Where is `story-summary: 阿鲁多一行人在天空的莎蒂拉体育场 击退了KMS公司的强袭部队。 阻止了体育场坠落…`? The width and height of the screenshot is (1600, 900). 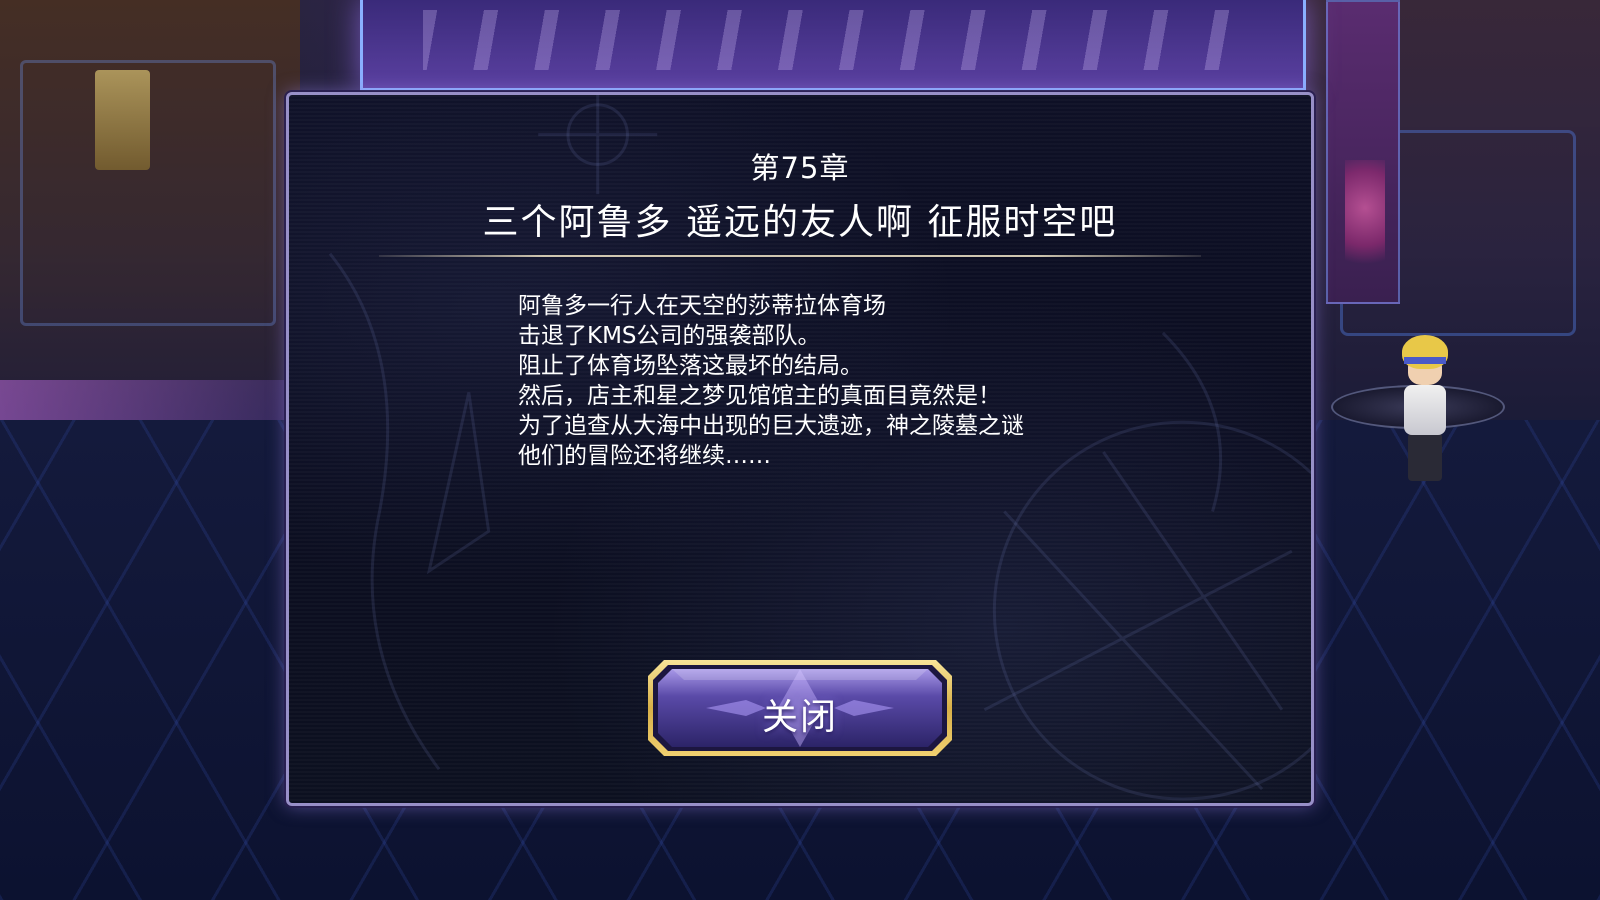 story-summary: 阿鲁多一行人在天空的莎蒂拉体育场 击退了KMS公司的强袭部队。 阻止了体育场坠落… is located at coordinates (868, 381).